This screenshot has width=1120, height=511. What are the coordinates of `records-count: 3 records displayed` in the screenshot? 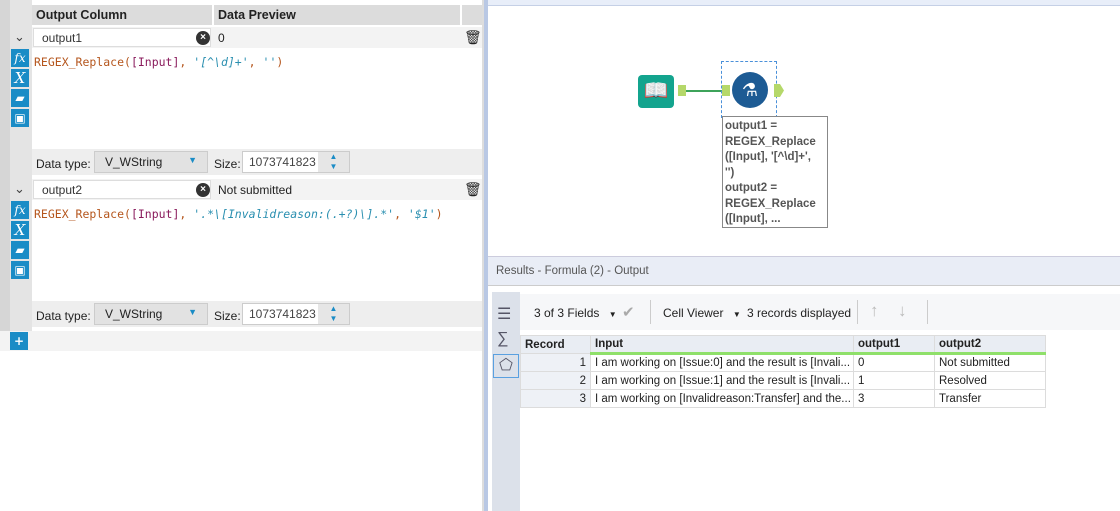 It's located at (799, 313).